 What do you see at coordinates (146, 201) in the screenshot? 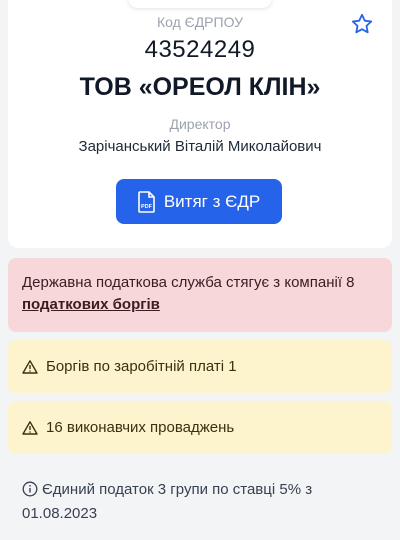
I see `pdf-icon: PDF` at bounding box center [146, 201].